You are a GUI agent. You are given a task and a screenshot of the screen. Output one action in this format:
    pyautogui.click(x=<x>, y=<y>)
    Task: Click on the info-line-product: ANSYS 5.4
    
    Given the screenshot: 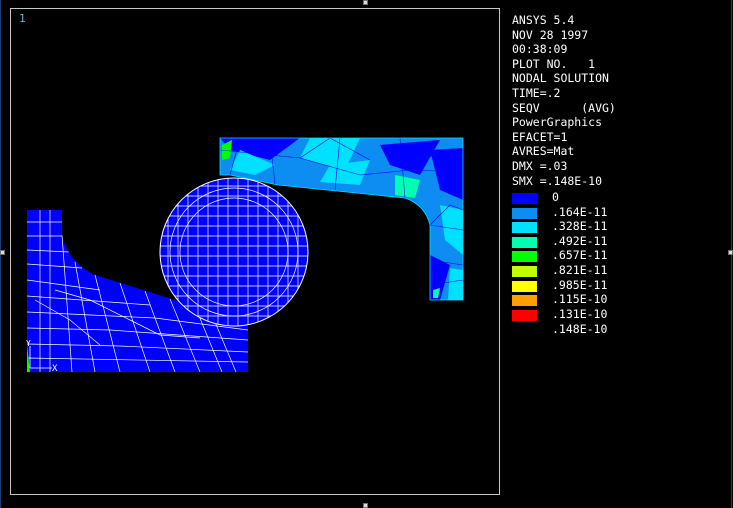 What is the action you would take?
    pyautogui.click(x=543, y=20)
    